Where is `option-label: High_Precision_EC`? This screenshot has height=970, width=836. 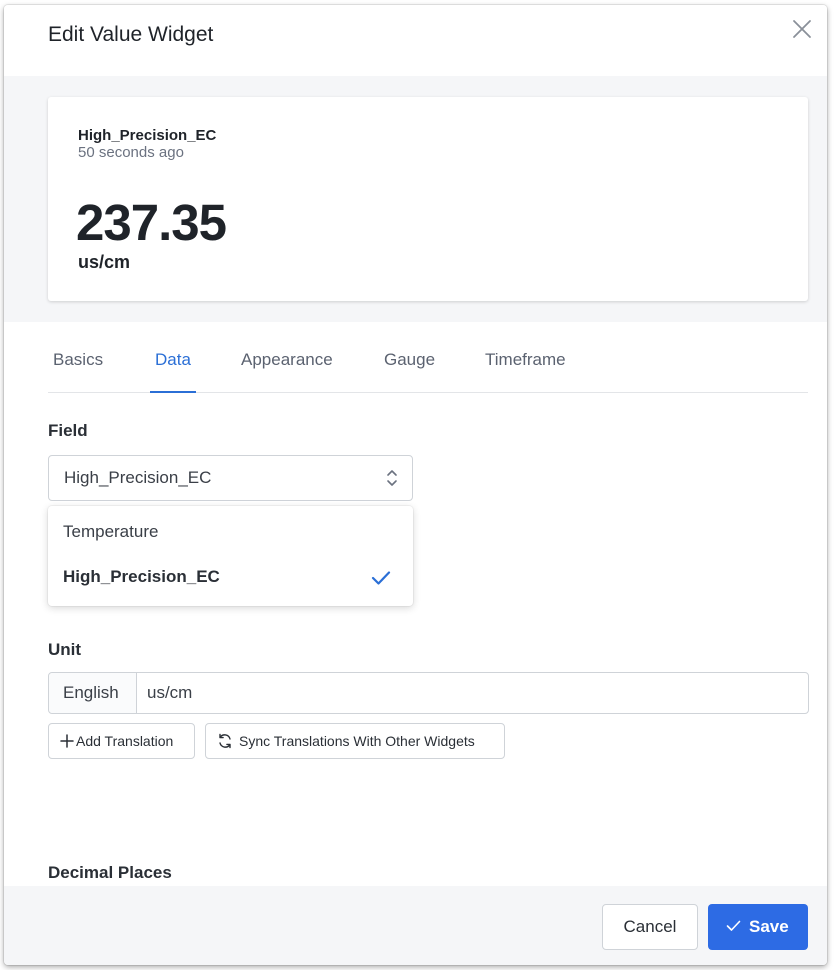
option-label: High_Precision_EC is located at coordinates (141, 576).